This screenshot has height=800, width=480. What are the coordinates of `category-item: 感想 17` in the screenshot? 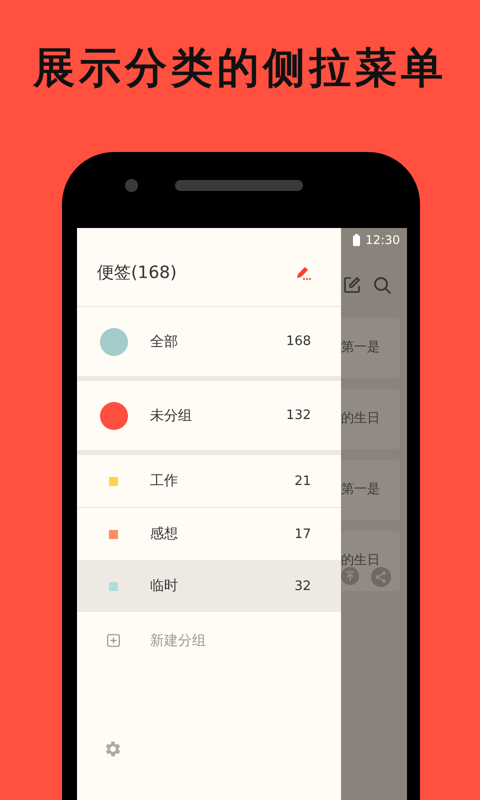 It's located at (209, 534).